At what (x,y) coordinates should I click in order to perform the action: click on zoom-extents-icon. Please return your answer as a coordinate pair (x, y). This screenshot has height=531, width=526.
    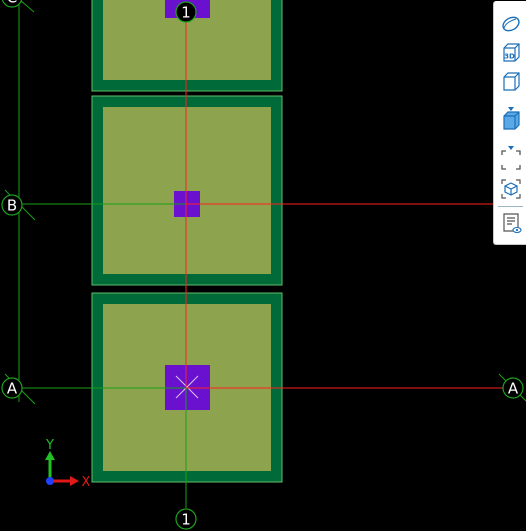
    Looking at the image, I should click on (511, 160).